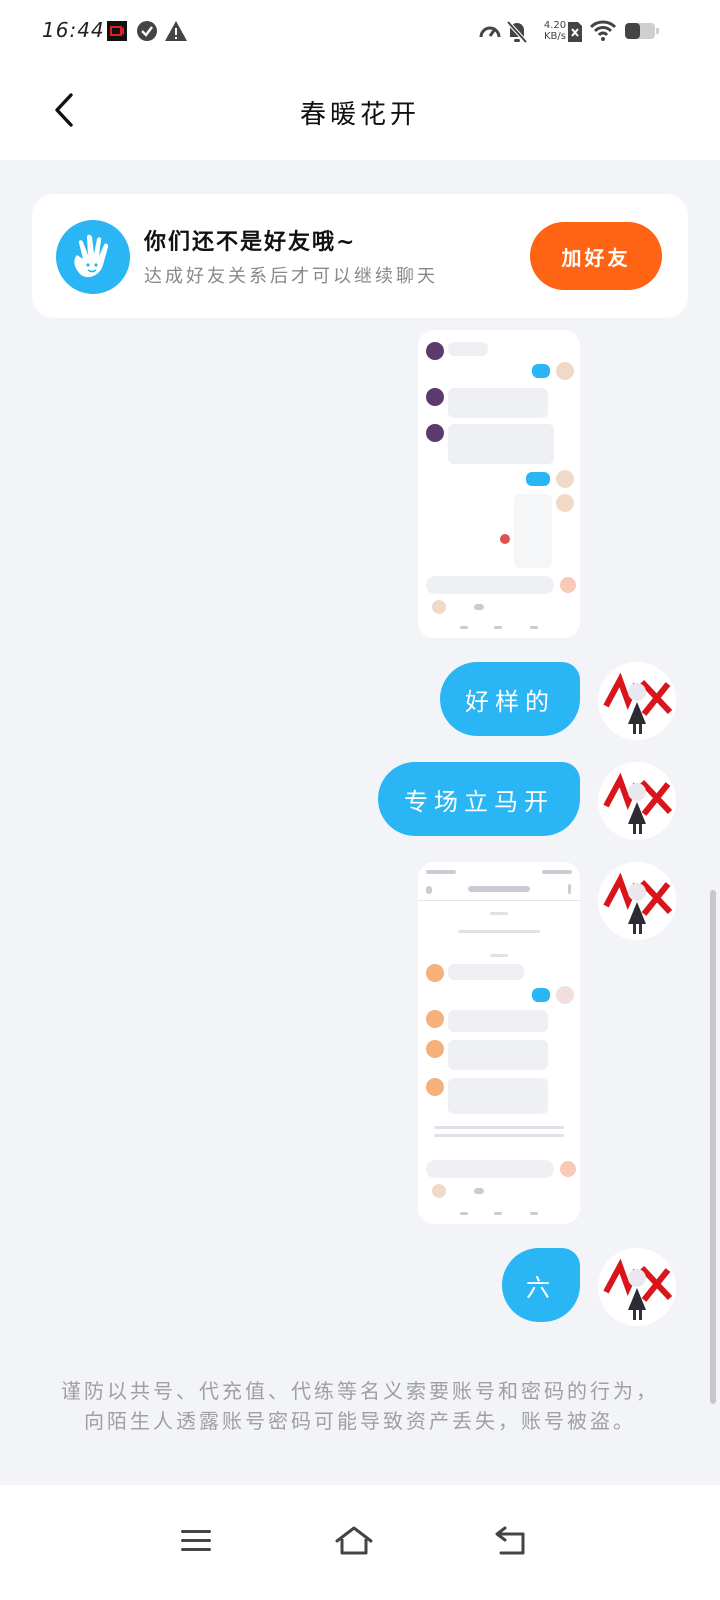 Image resolution: width=720 pixels, height=1600 pixels. Describe the element at coordinates (533, 531) in the screenshot. I see `mini-nested-shot` at that location.